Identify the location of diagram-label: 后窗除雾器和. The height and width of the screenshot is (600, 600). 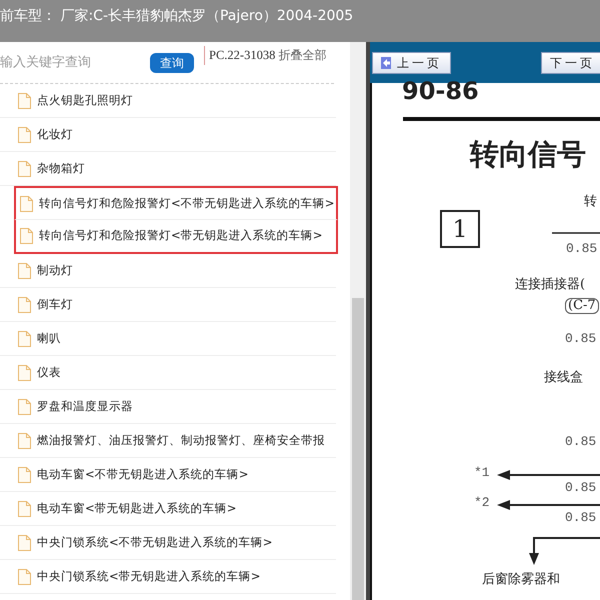
(521, 580).